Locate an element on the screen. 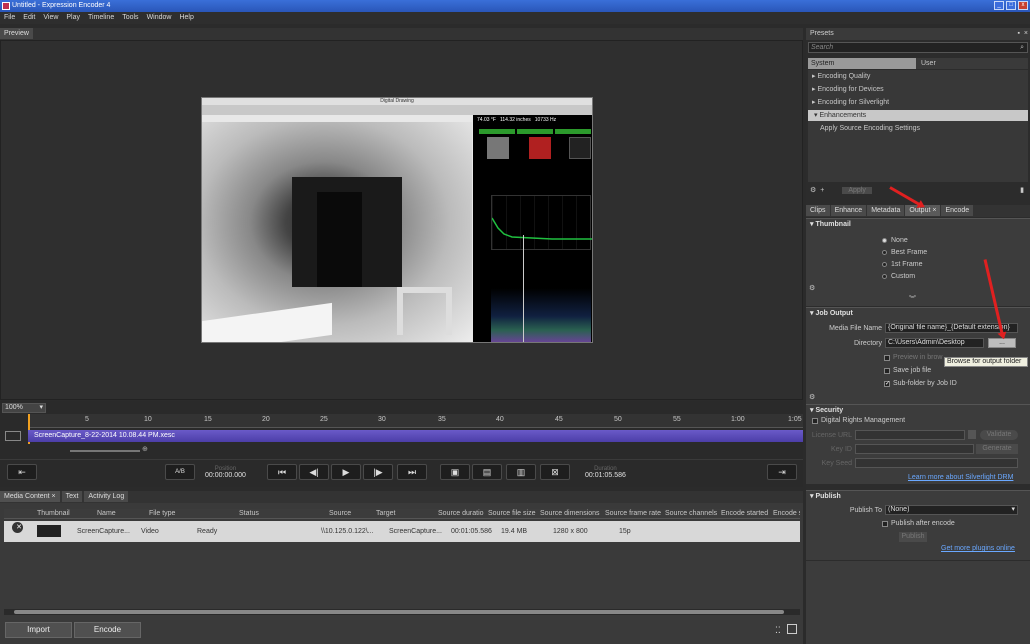 Image resolution: width=1030 pixels, height=644 pixels. remove-segment-button: ⊠ is located at coordinates (555, 472).